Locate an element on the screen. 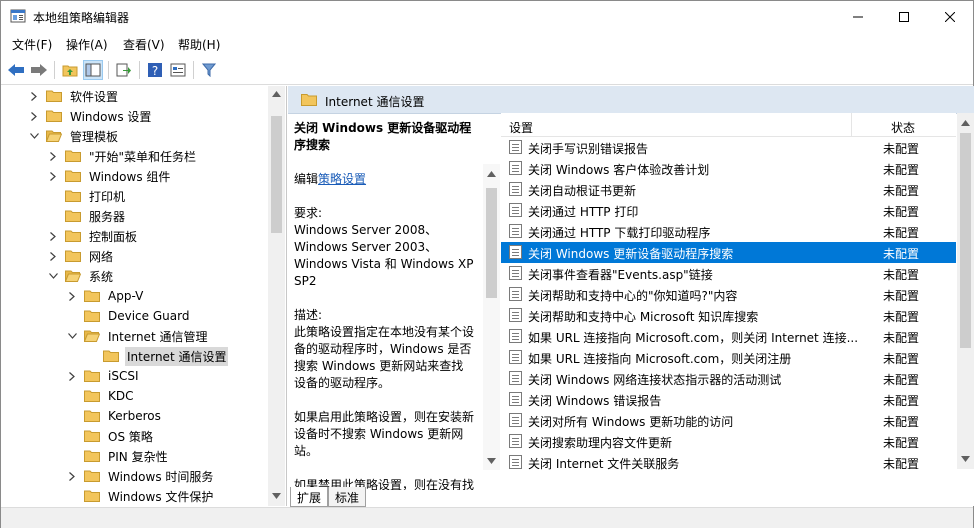 This screenshot has width=974, height=528. back-button is located at coordinates (16, 70).